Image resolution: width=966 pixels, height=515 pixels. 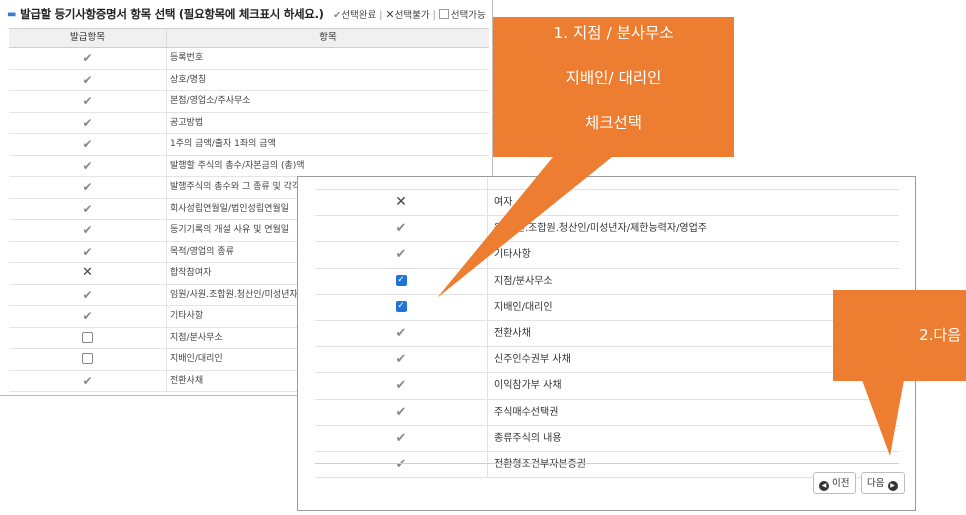 What do you see at coordinates (876, 483) in the screenshot?
I see `next-label: 다음` at bounding box center [876, 483].